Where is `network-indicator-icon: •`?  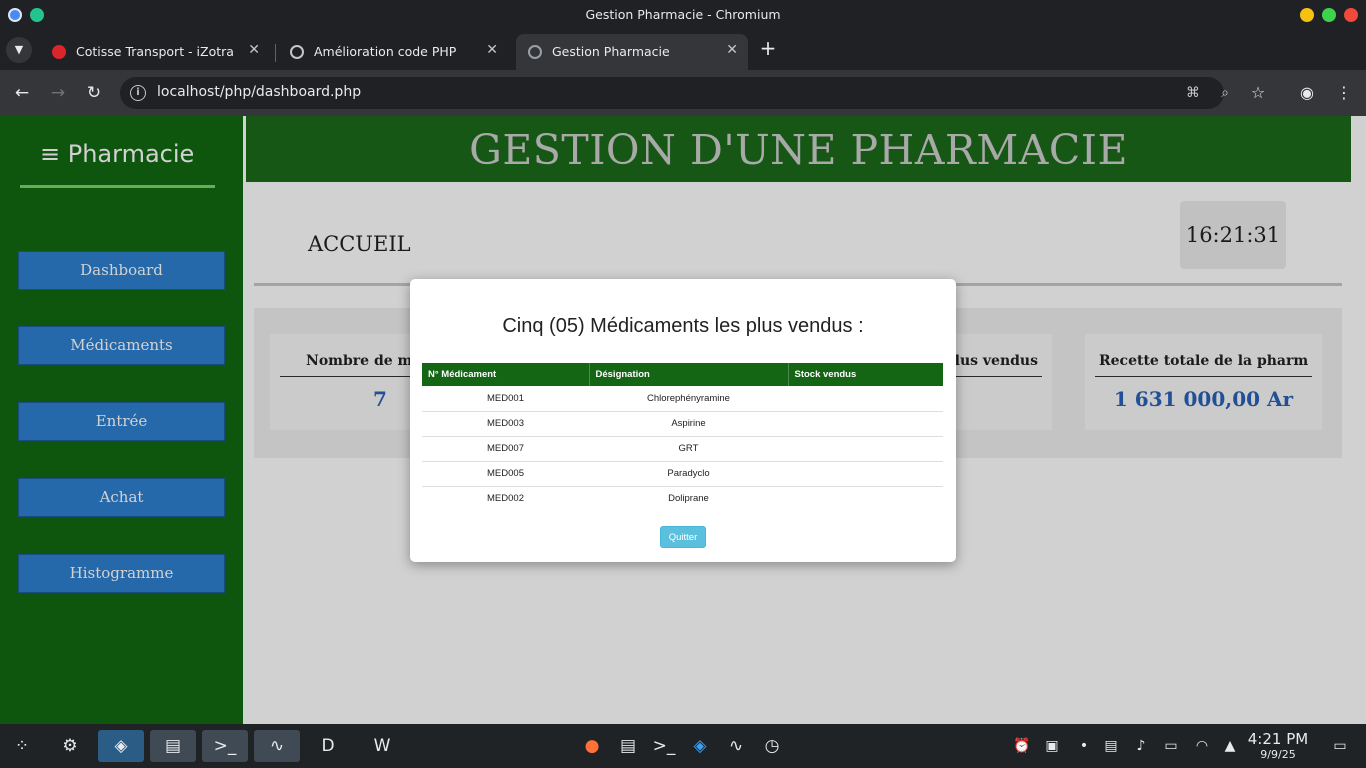 network-indicator-icon: • is located at coordinates (1084, 746).